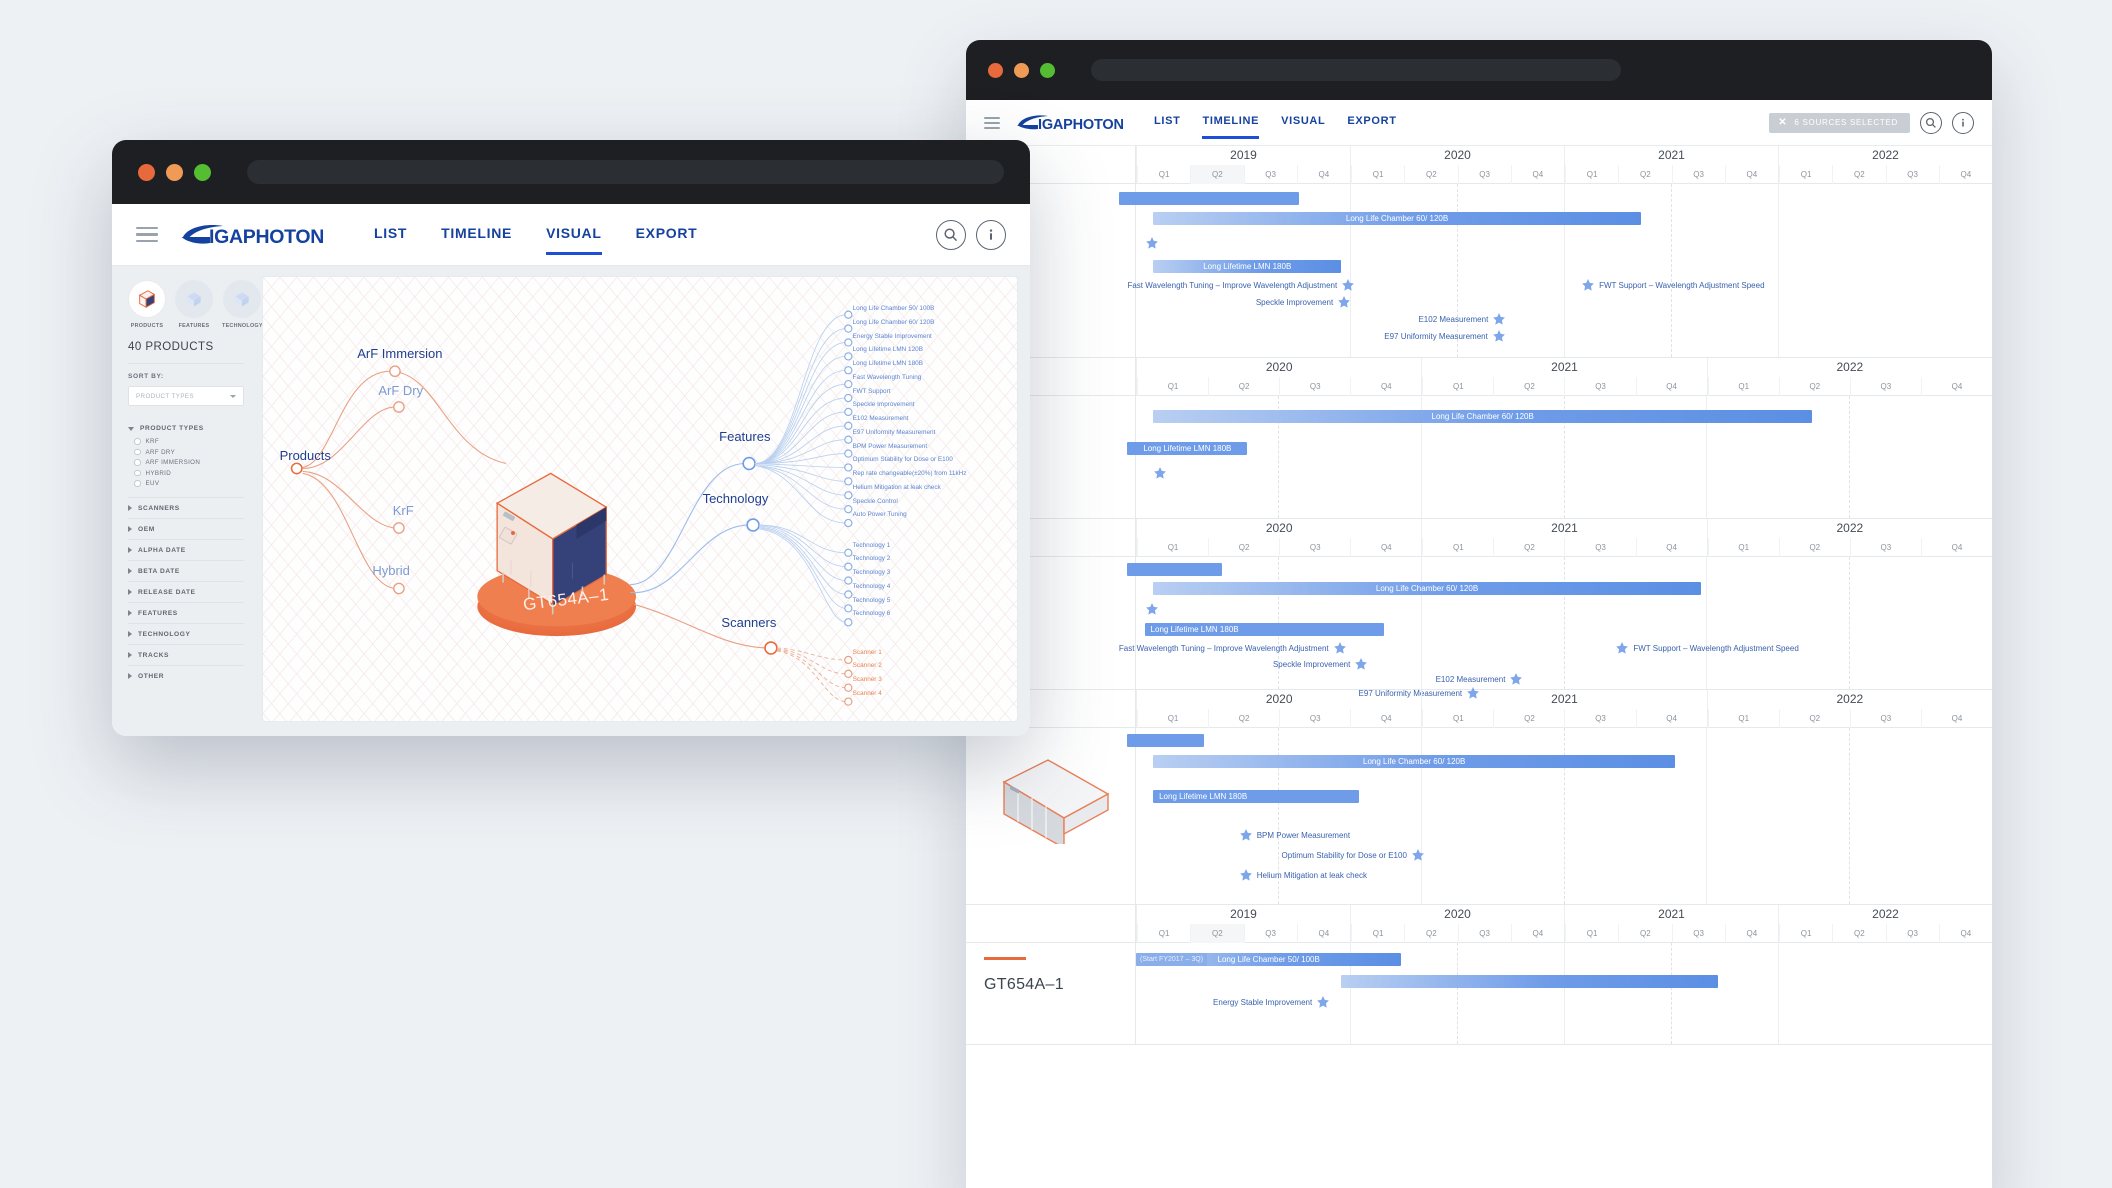 The height and width of the screenshot is (1188, 2112). Describe the element at coordinates (867, 679) in the screenshot. I see `leaf-label-scanner: Scanner 3` at that location.